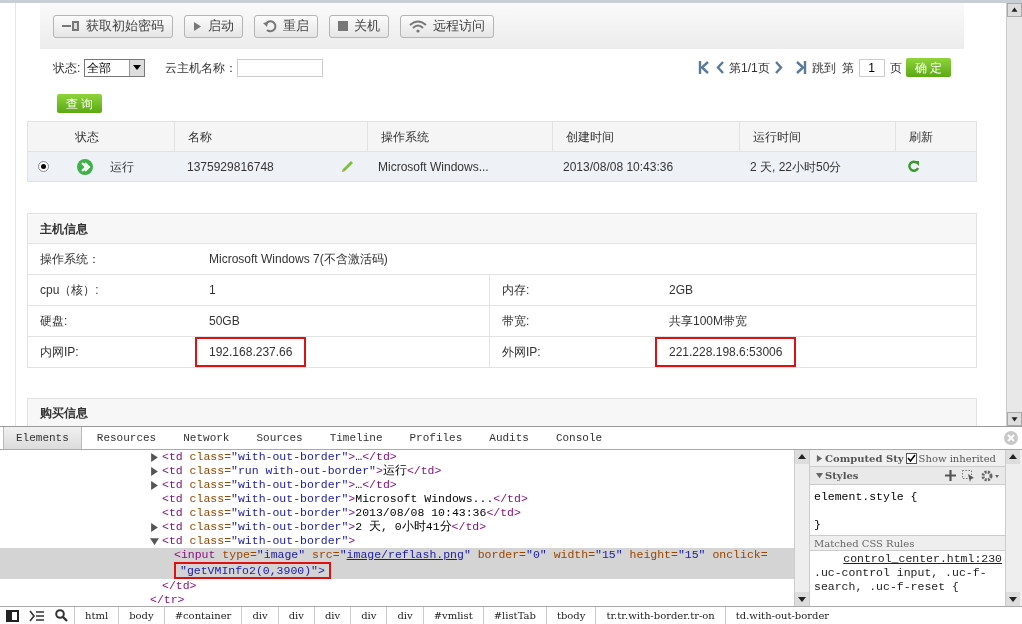 This screenshot has height=624, width=1022. Describe the element at coordinates (452, 615) in the screenshot. I see `breadcrumb: #vmlist` at that location.